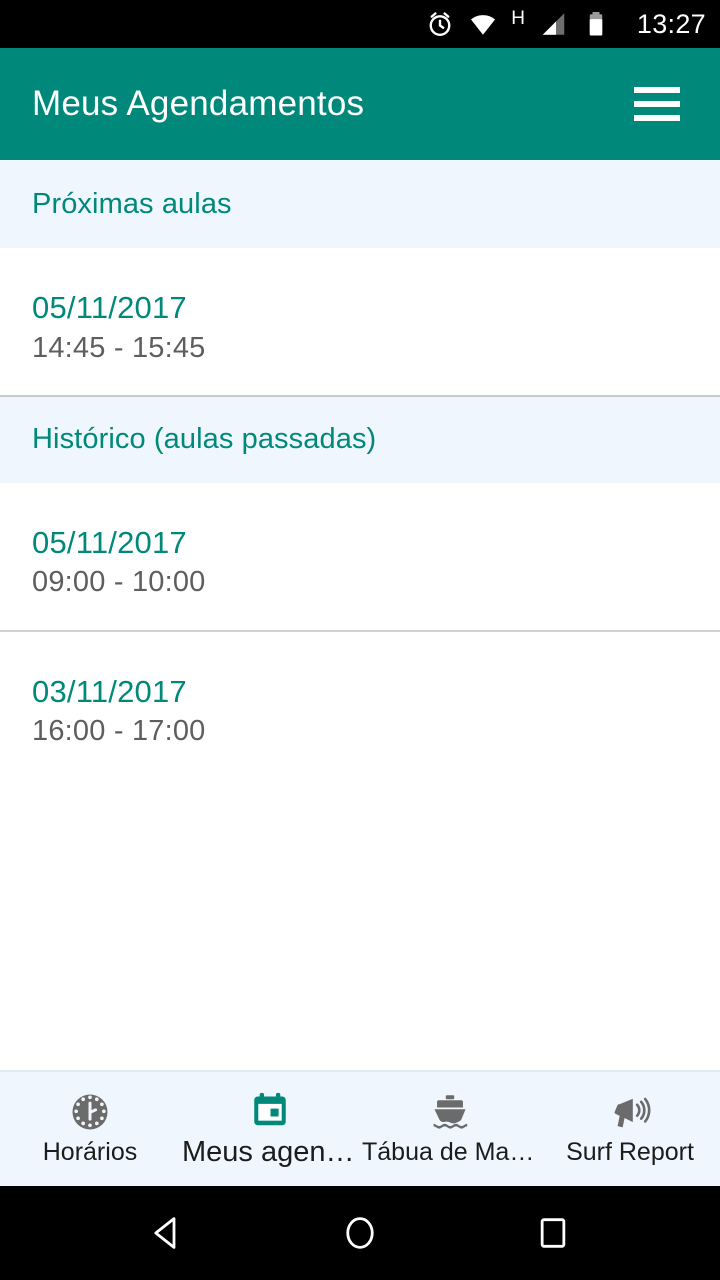 This screenshot has width=720, height=1280. I want to click on status-bar-clock: 13:27, so click(671, 23).